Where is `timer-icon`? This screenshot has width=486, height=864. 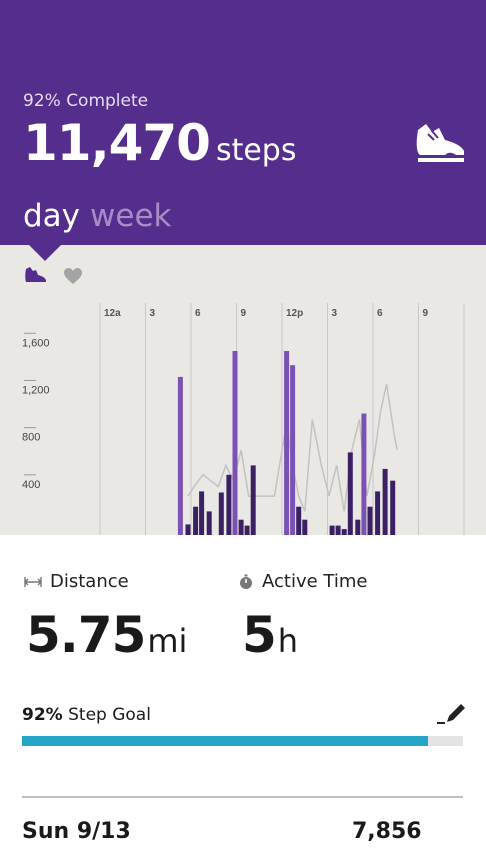
timer-icon is located at coordinates (246, 582).